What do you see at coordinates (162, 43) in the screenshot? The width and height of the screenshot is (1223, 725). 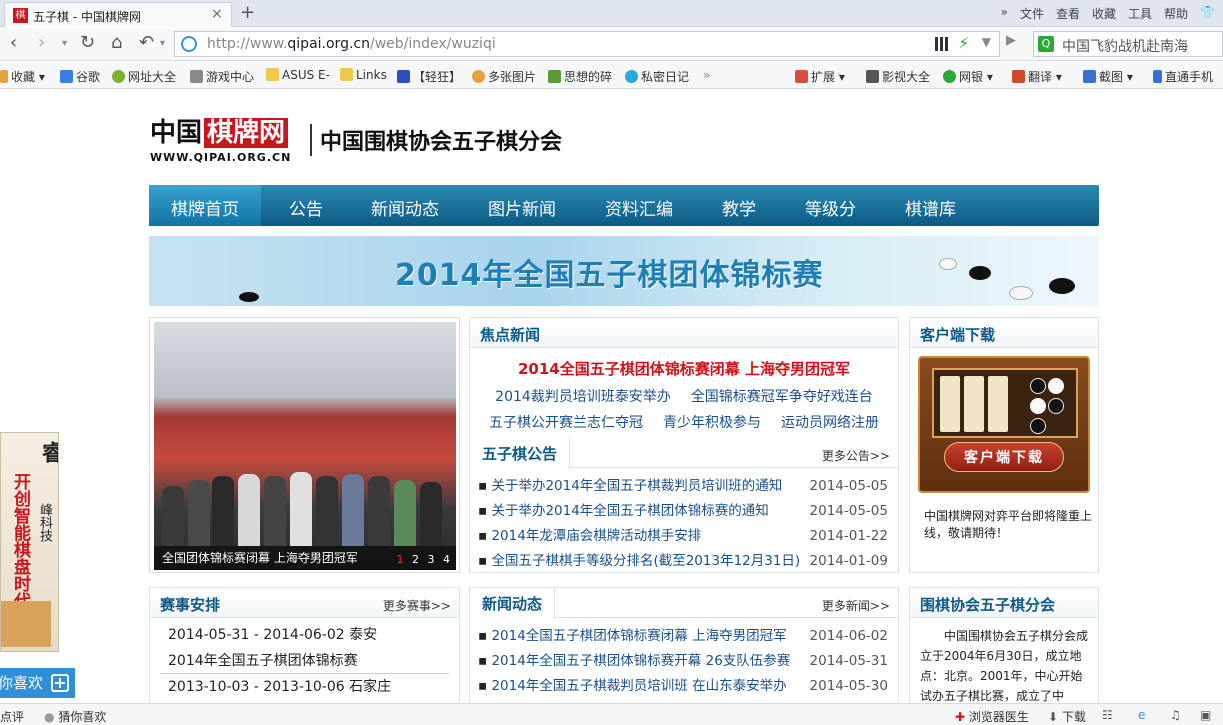 I see `undo-dropdown-icon: ▾` at bounding box center [162, 43].